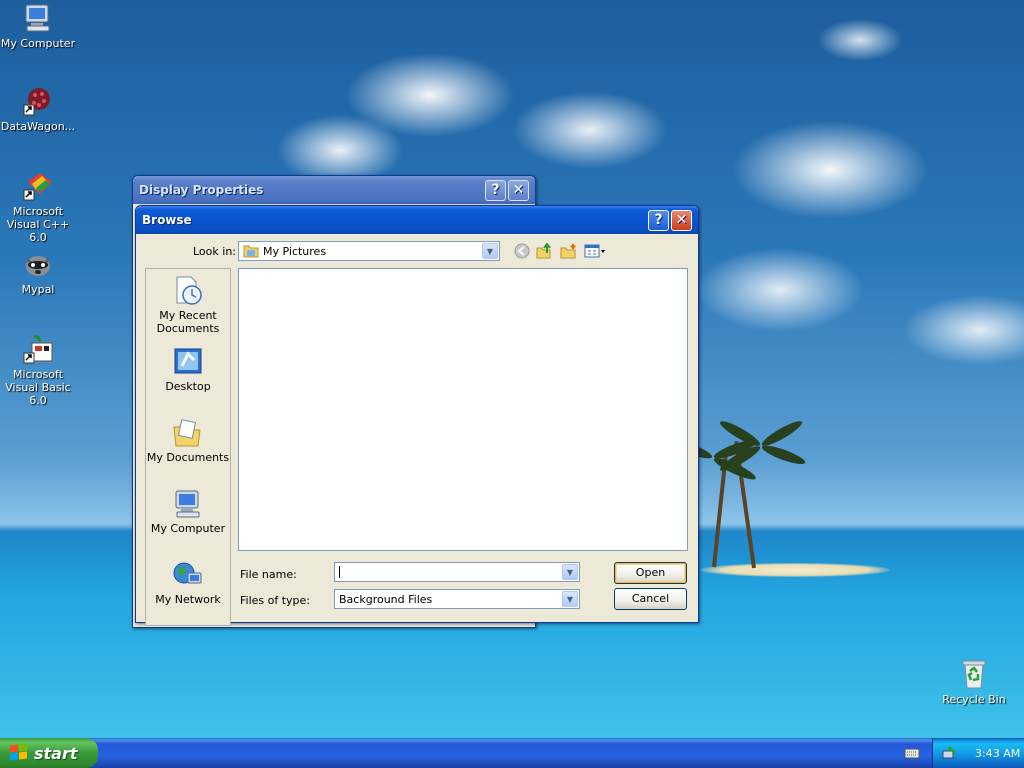 The width and height of the screenshot is (1024, 768). I want to click on desktop-icon-label: Microsoft Visual C++ 6.0, so click(38, 224).